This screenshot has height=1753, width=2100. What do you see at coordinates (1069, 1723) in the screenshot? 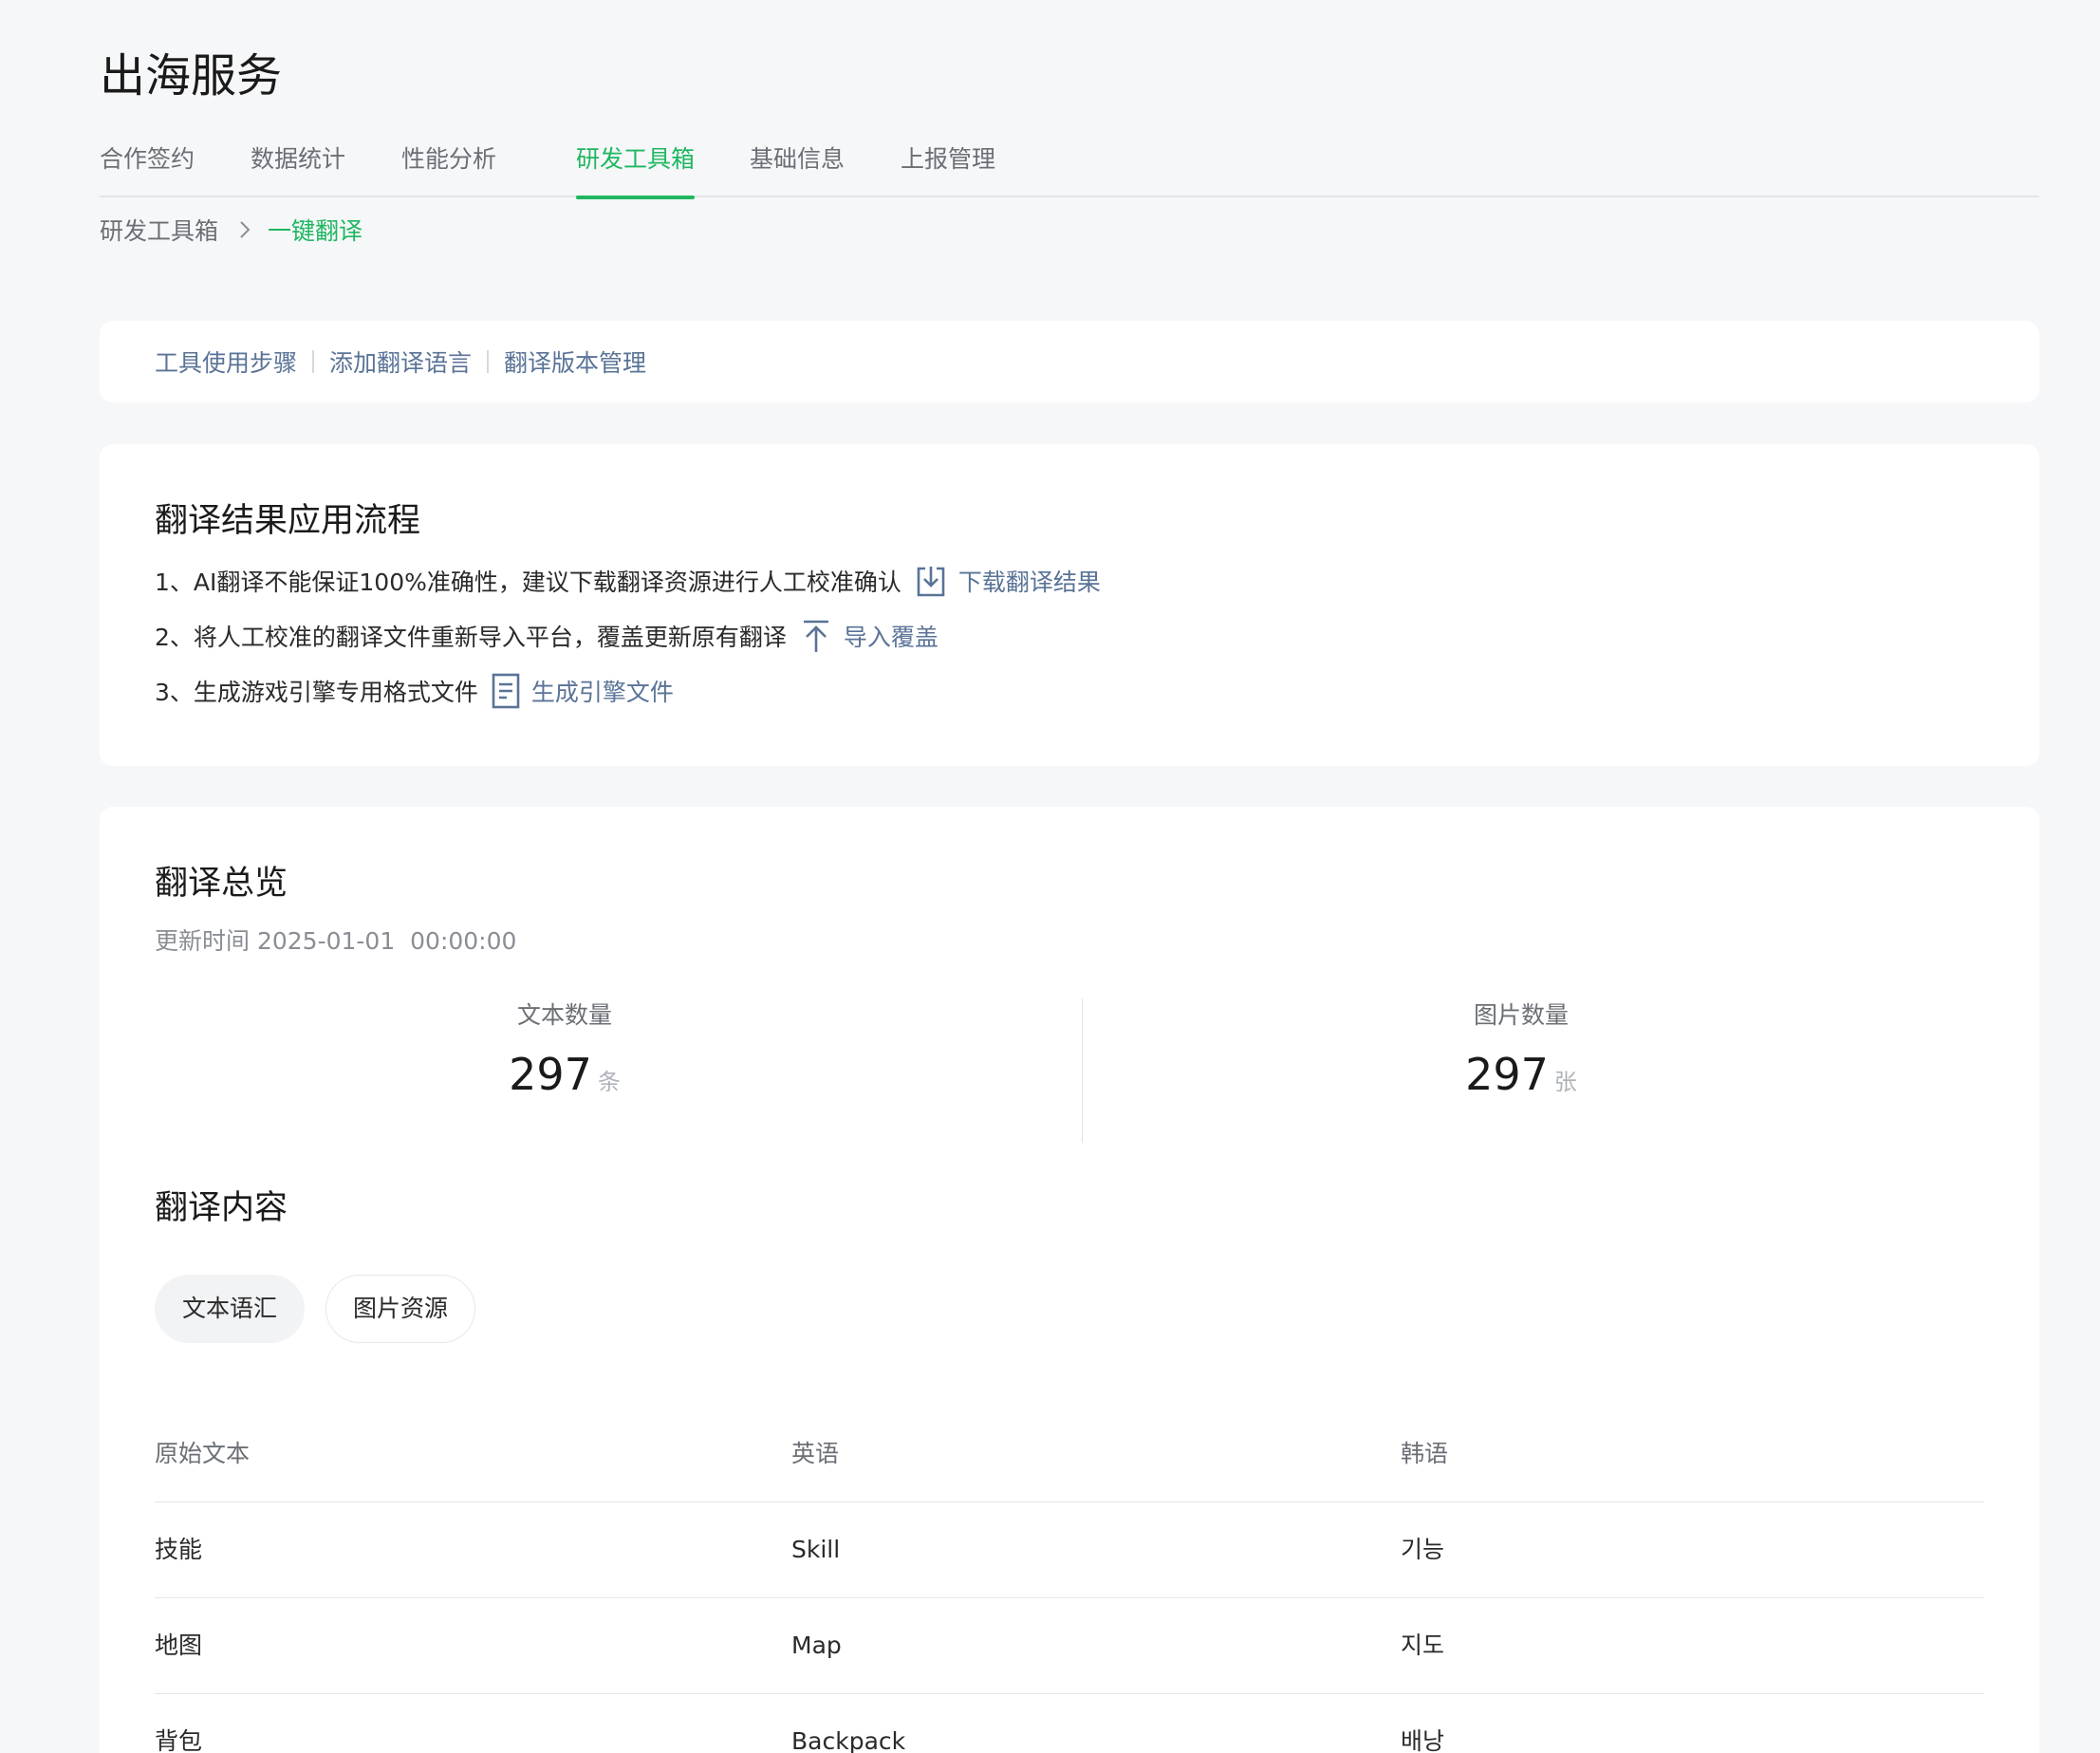
I see `table-row: 背包 Backpack 배낭` at bounding box center [1069, 1723].